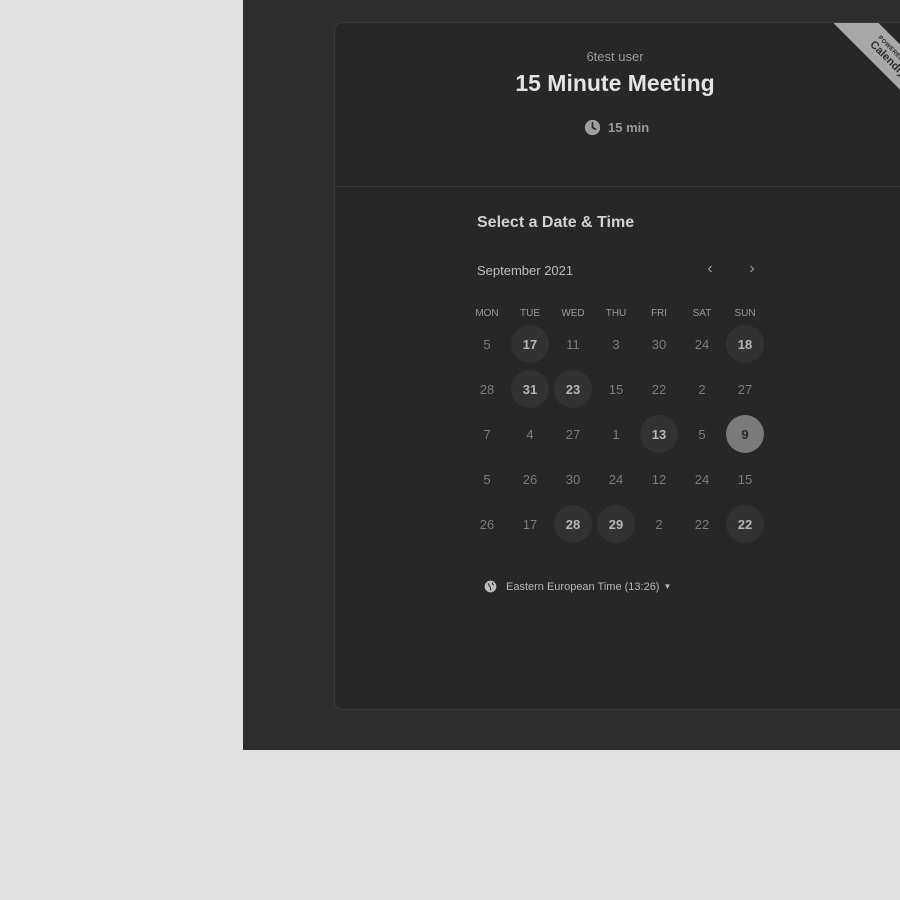 This screenshot has width=900, height=900. Describe the element at coordinates (487, 434) in the screenshot. I see `date-cell: 7` at that location.